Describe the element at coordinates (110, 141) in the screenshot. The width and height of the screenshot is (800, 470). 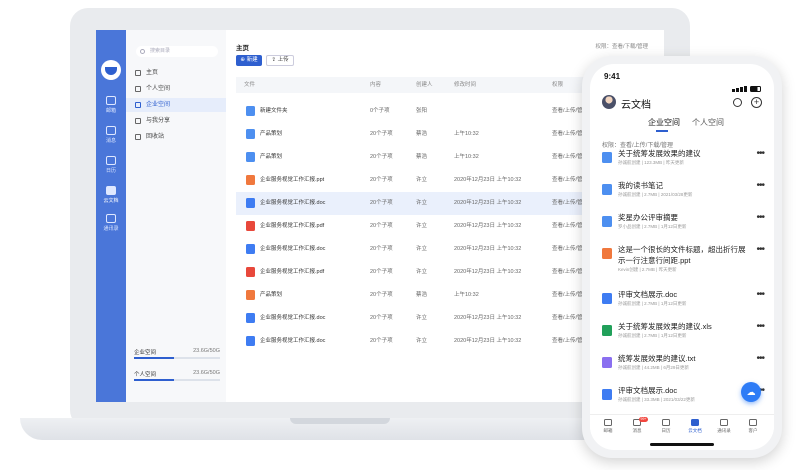
I see `rail-label: 消息` at that location.